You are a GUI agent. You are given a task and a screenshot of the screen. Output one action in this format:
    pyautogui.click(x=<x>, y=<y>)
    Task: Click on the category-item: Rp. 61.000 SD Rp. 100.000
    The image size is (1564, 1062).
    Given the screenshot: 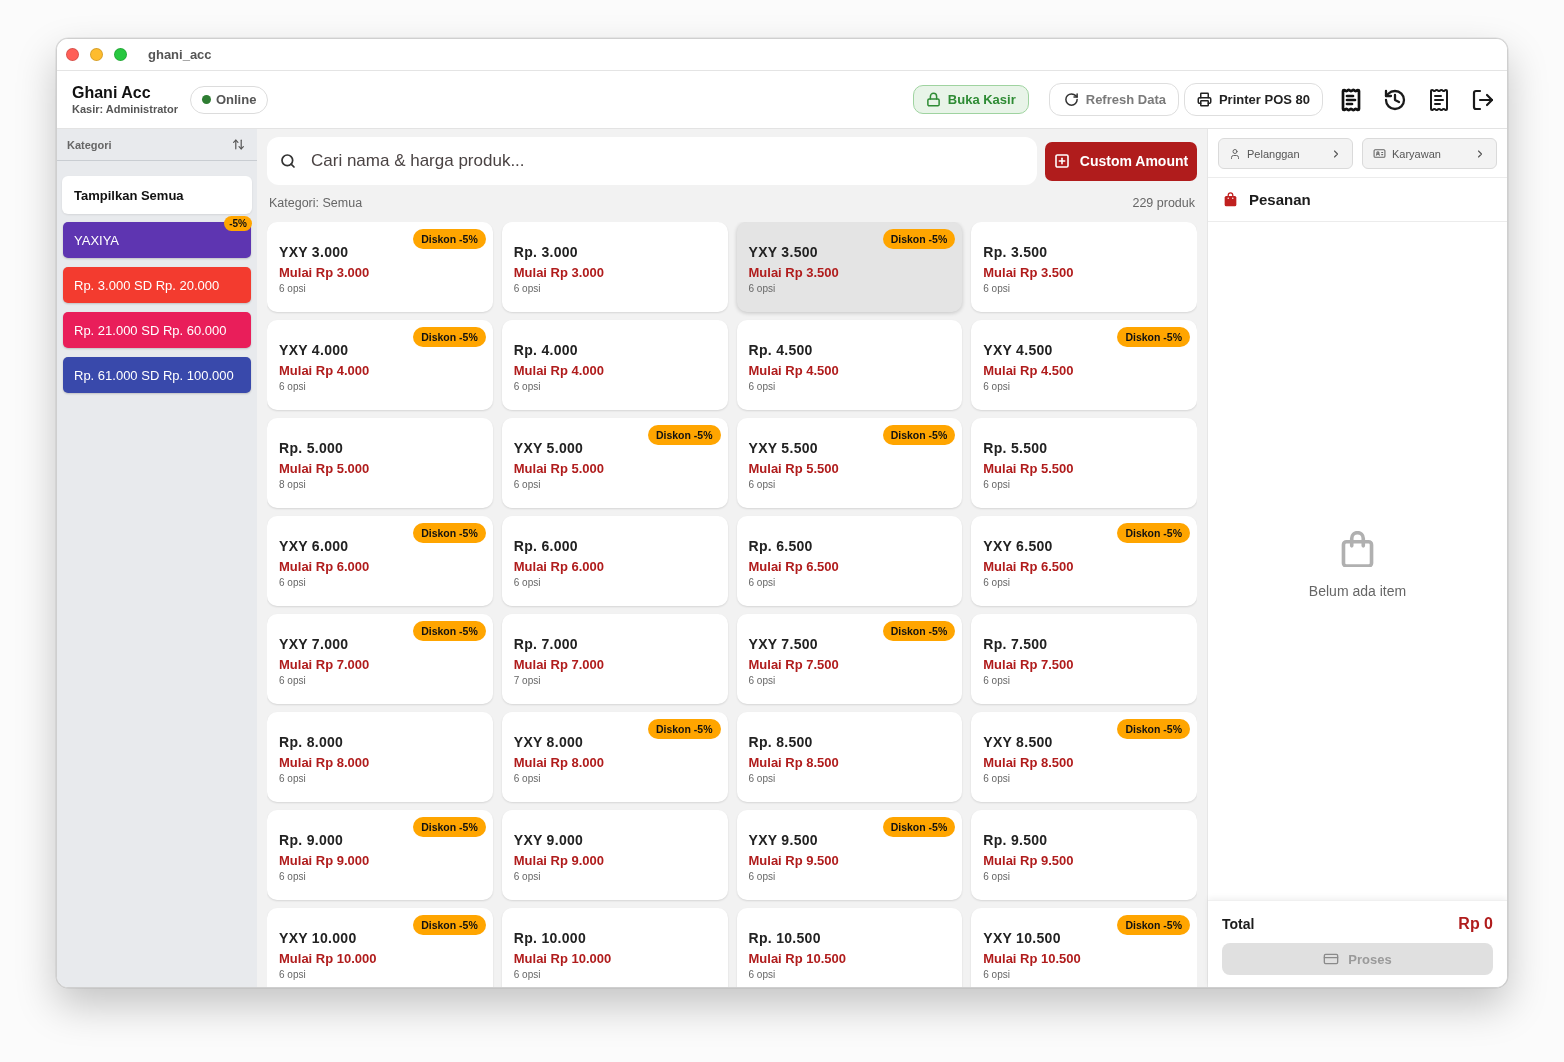 What is the action you would take?
    pyautogui.click(x=157, y=375)
    